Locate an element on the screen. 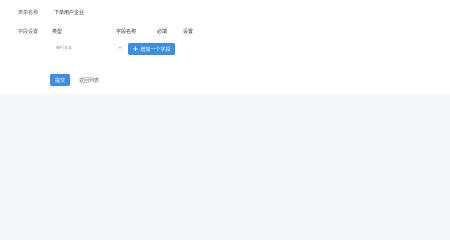 This screenshot has width=450, height=240. plus-icon: + is located at coordinates (135, 48).